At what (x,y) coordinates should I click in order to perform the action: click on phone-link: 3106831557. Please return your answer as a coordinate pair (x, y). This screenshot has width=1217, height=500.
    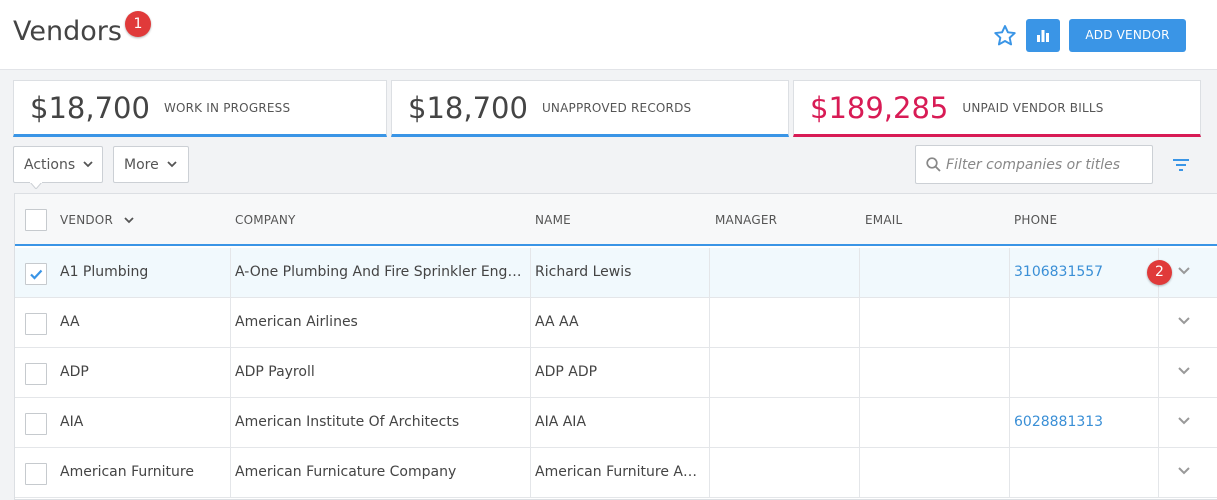
    Looking at the image, I should click on (1074, 272).